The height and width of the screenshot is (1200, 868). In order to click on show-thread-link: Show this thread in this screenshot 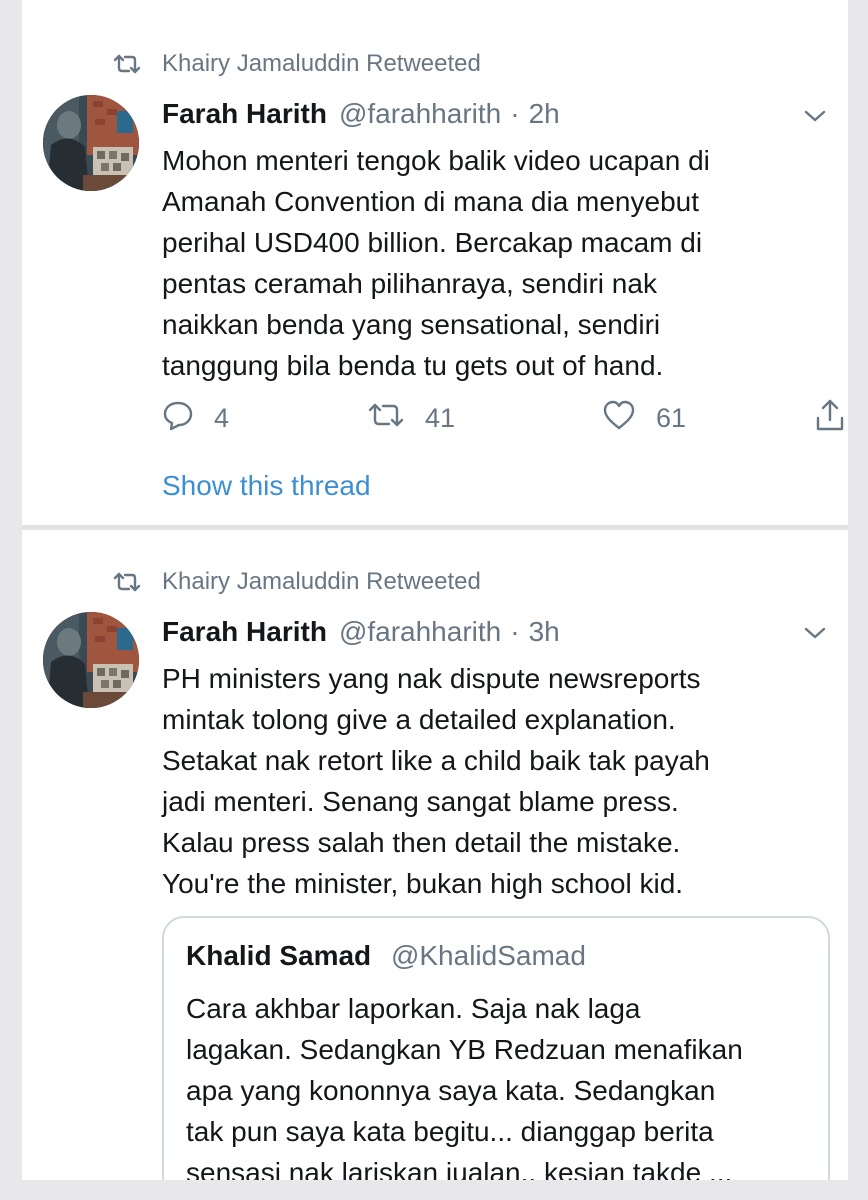, I will do `click(266, 486)`.